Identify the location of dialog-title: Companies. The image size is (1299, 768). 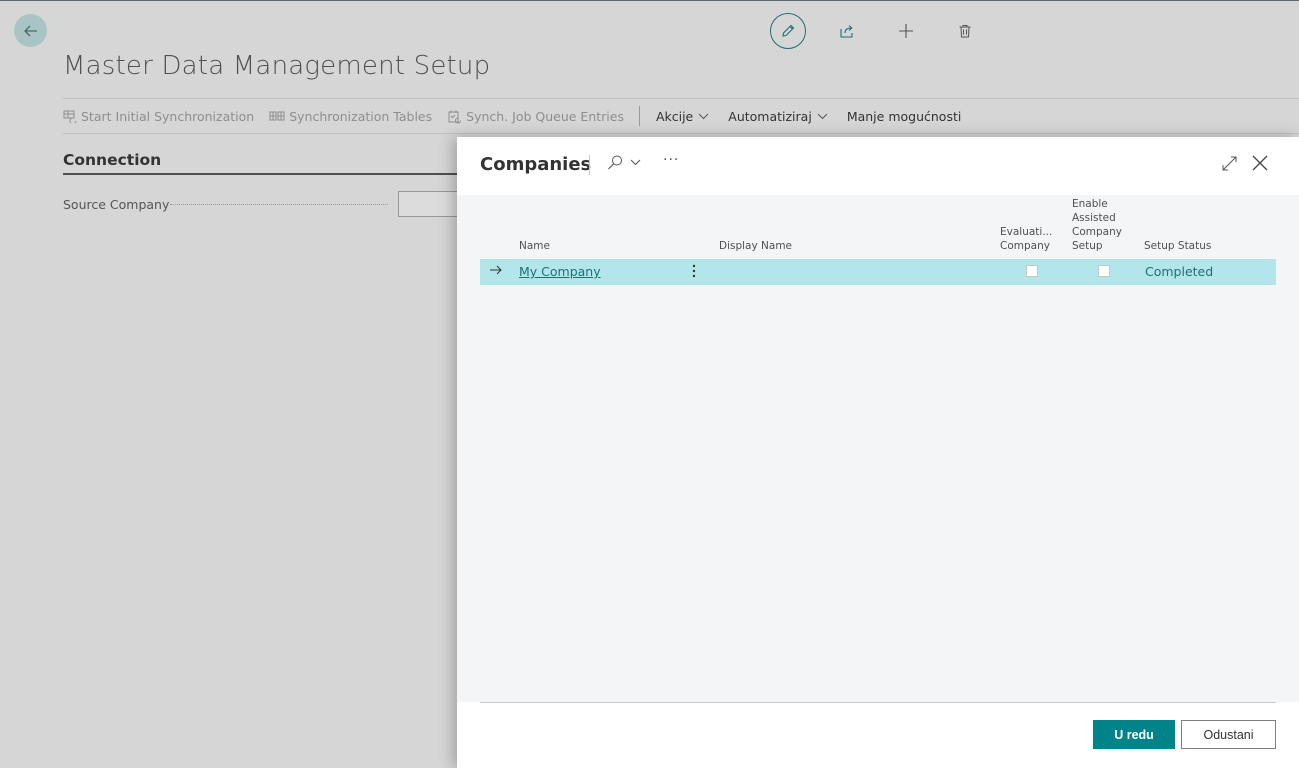
(536, 164).